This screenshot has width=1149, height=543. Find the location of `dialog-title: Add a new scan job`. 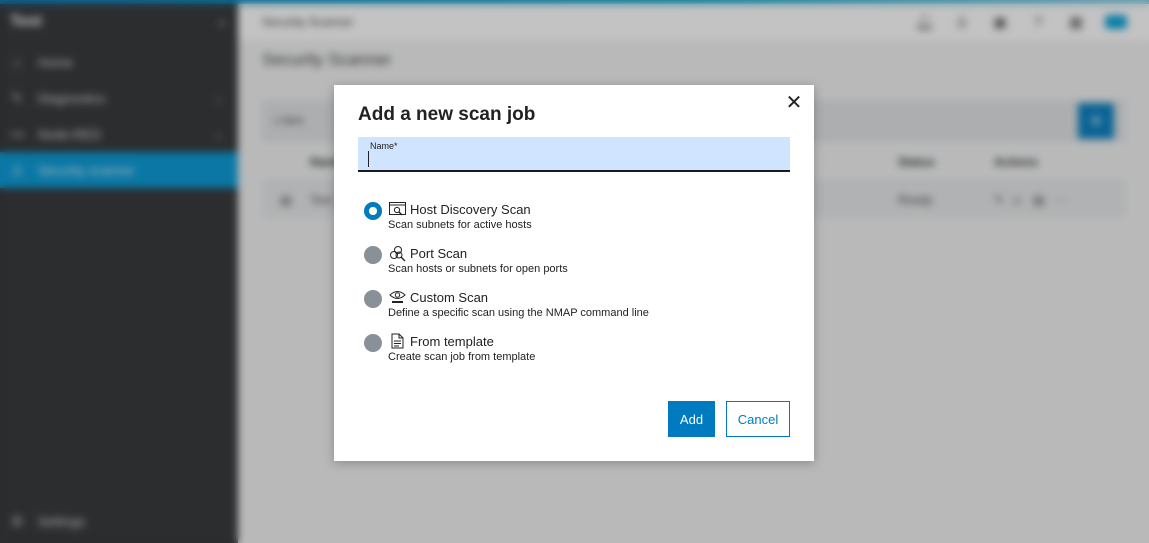

dialog-title: Add a new scan job is located at coordinates (447, 114).